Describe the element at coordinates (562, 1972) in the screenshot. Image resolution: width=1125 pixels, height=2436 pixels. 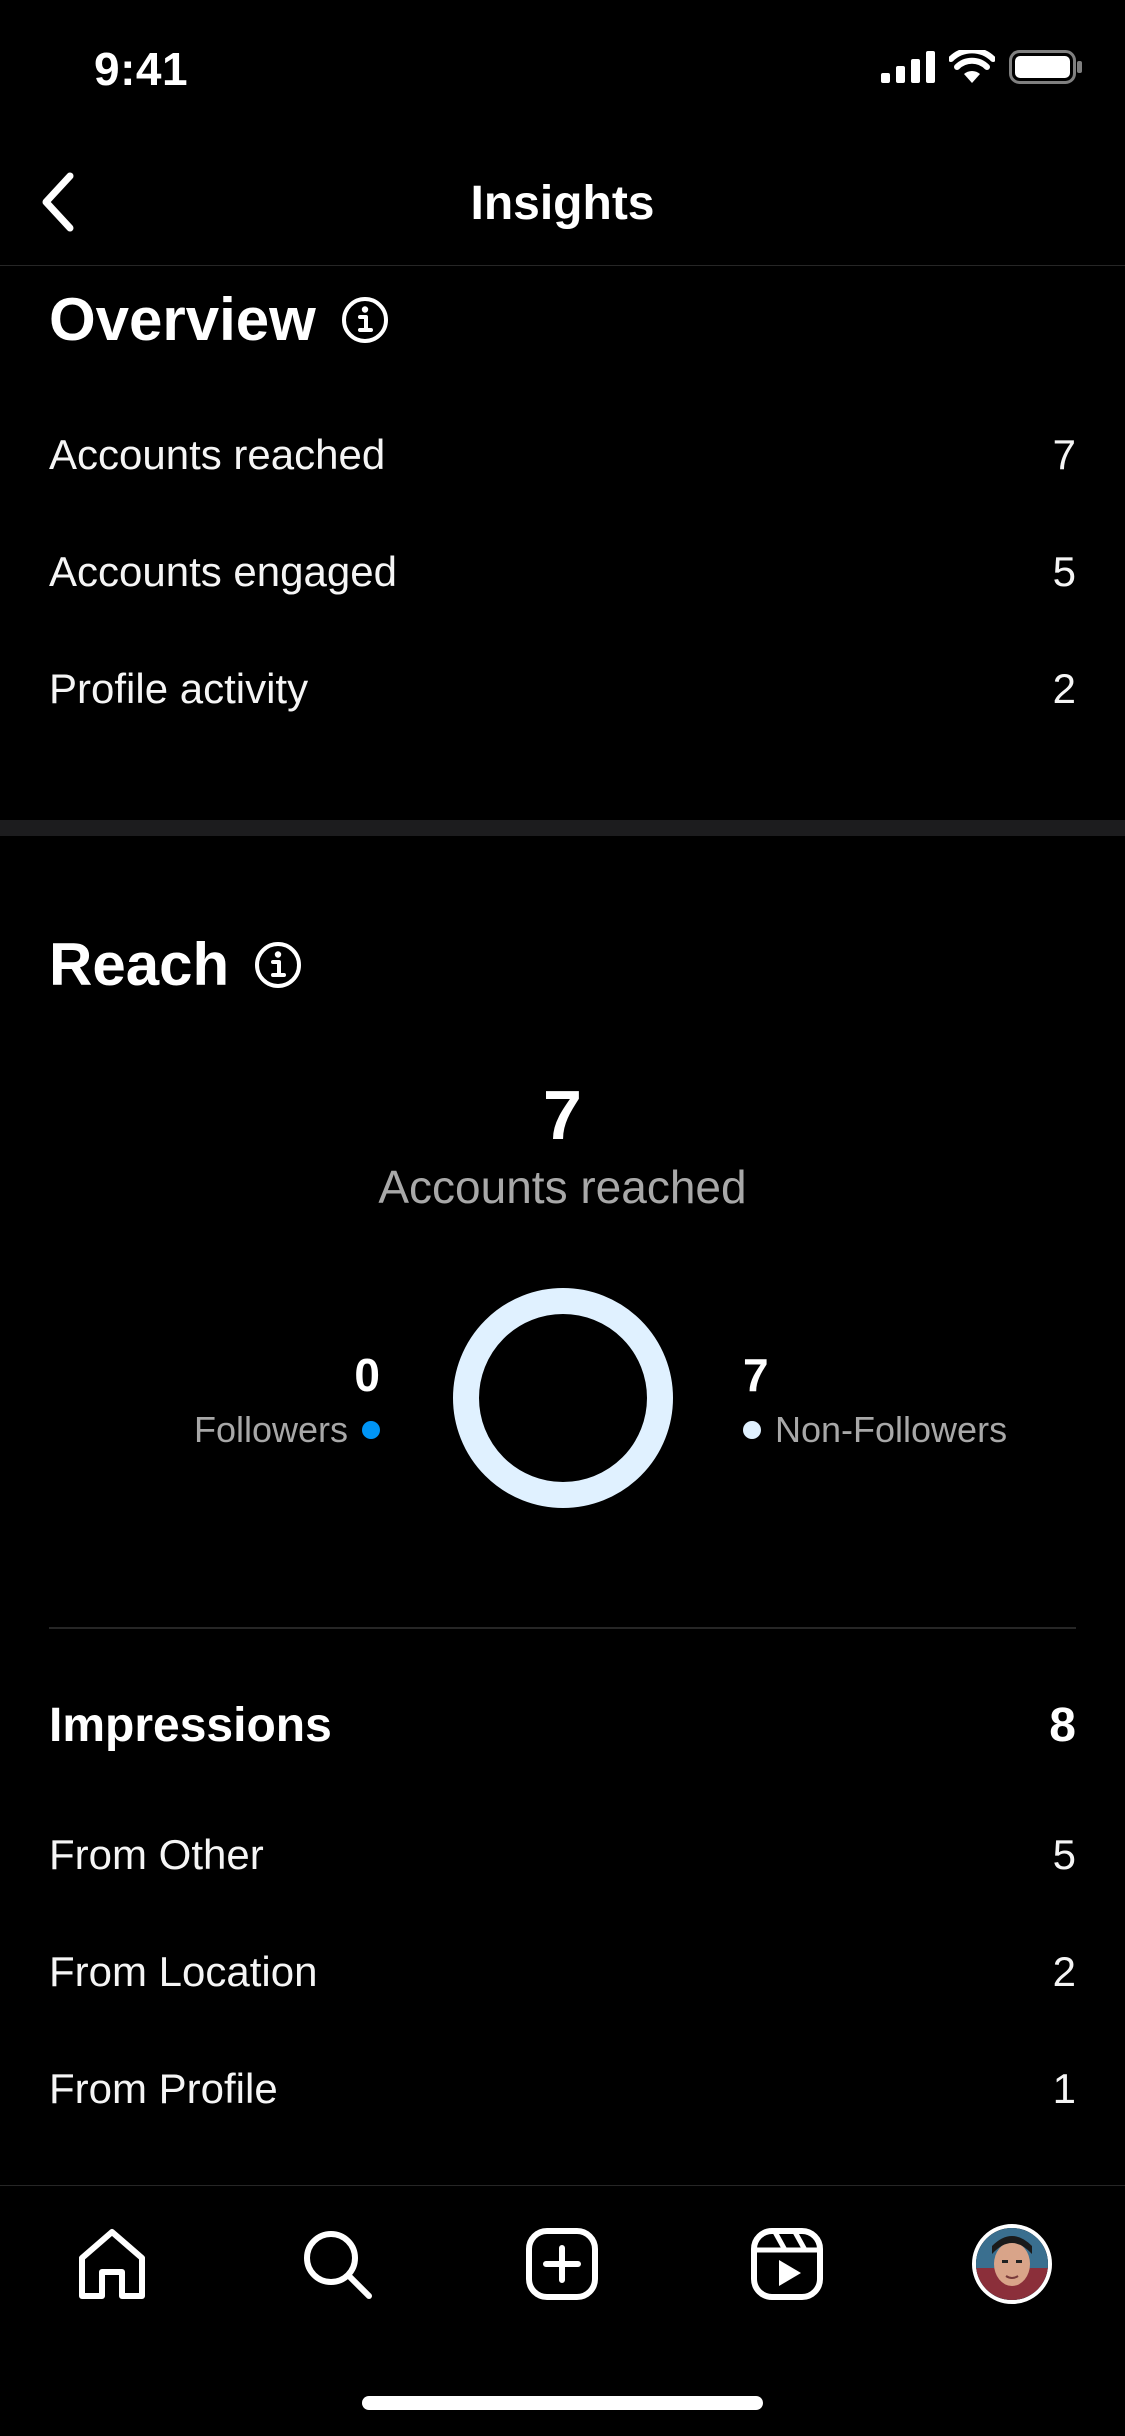
I see `impressions-row-from-location: From Location 2` at that location.